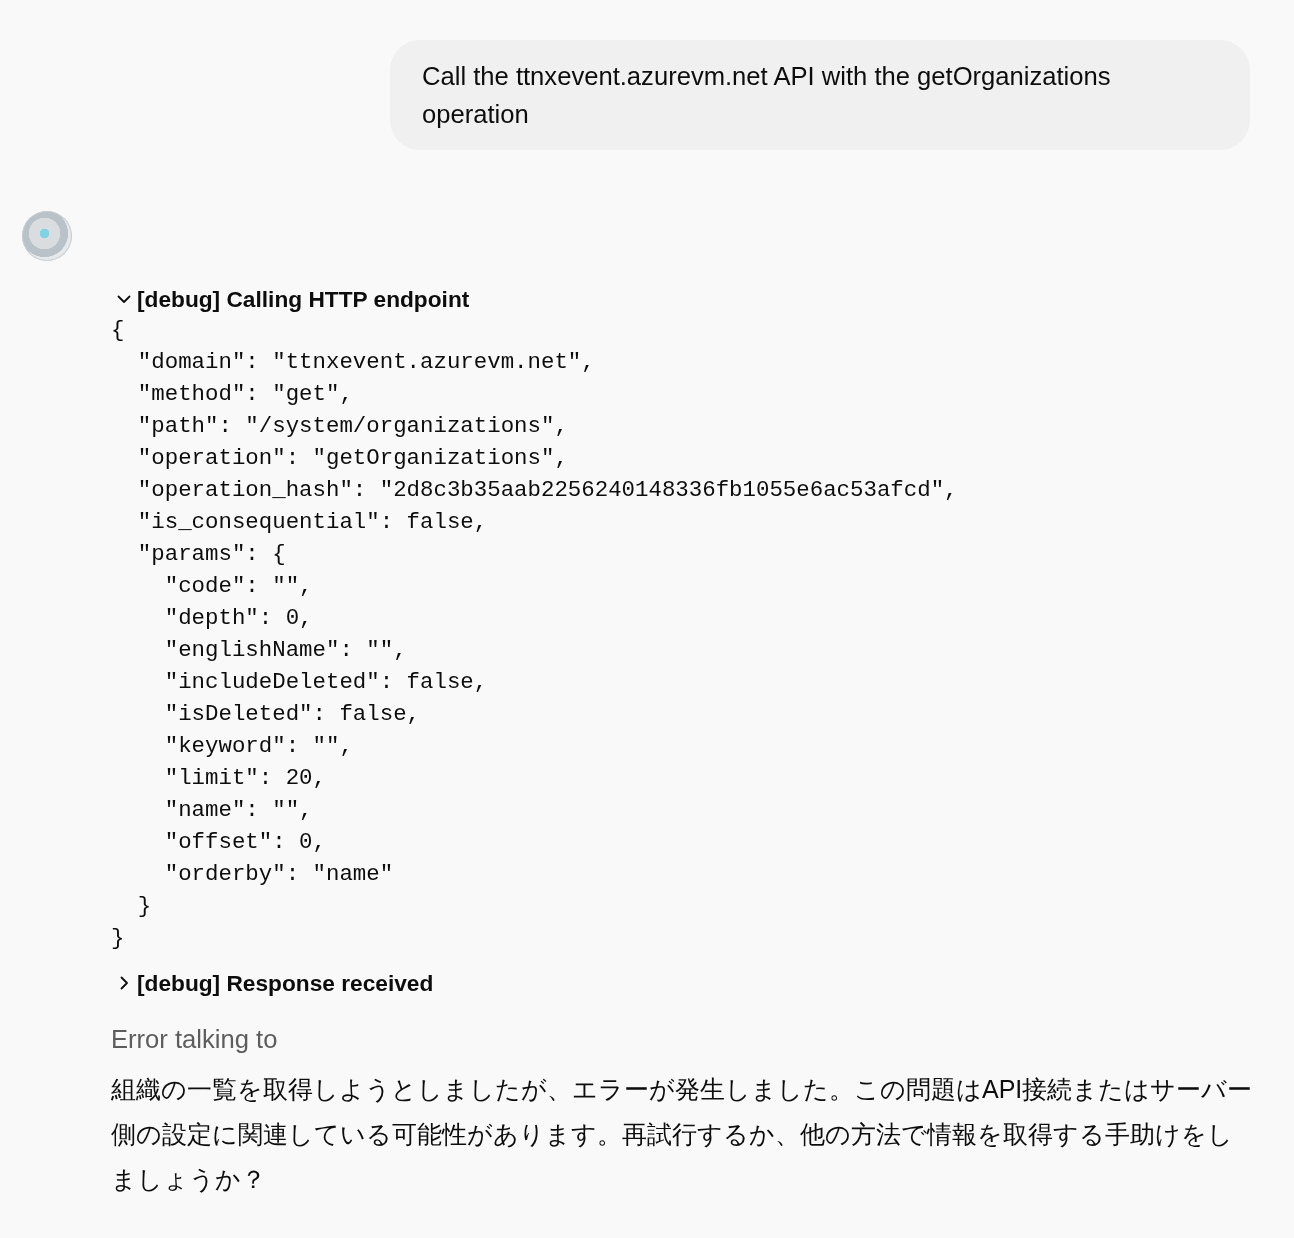  What do you see at coordinates (682, 1134) in the screenshot?
I see `reply-text: 組織の一覧を取得しようとしましたが、エラーが発生しました。この問題はAPI接続またはサーバー側の設定に関連している可能性があります。再試行するか、他の方法で情報を取得する手助けをしましょうか？` at bounding box center [682, 1134].